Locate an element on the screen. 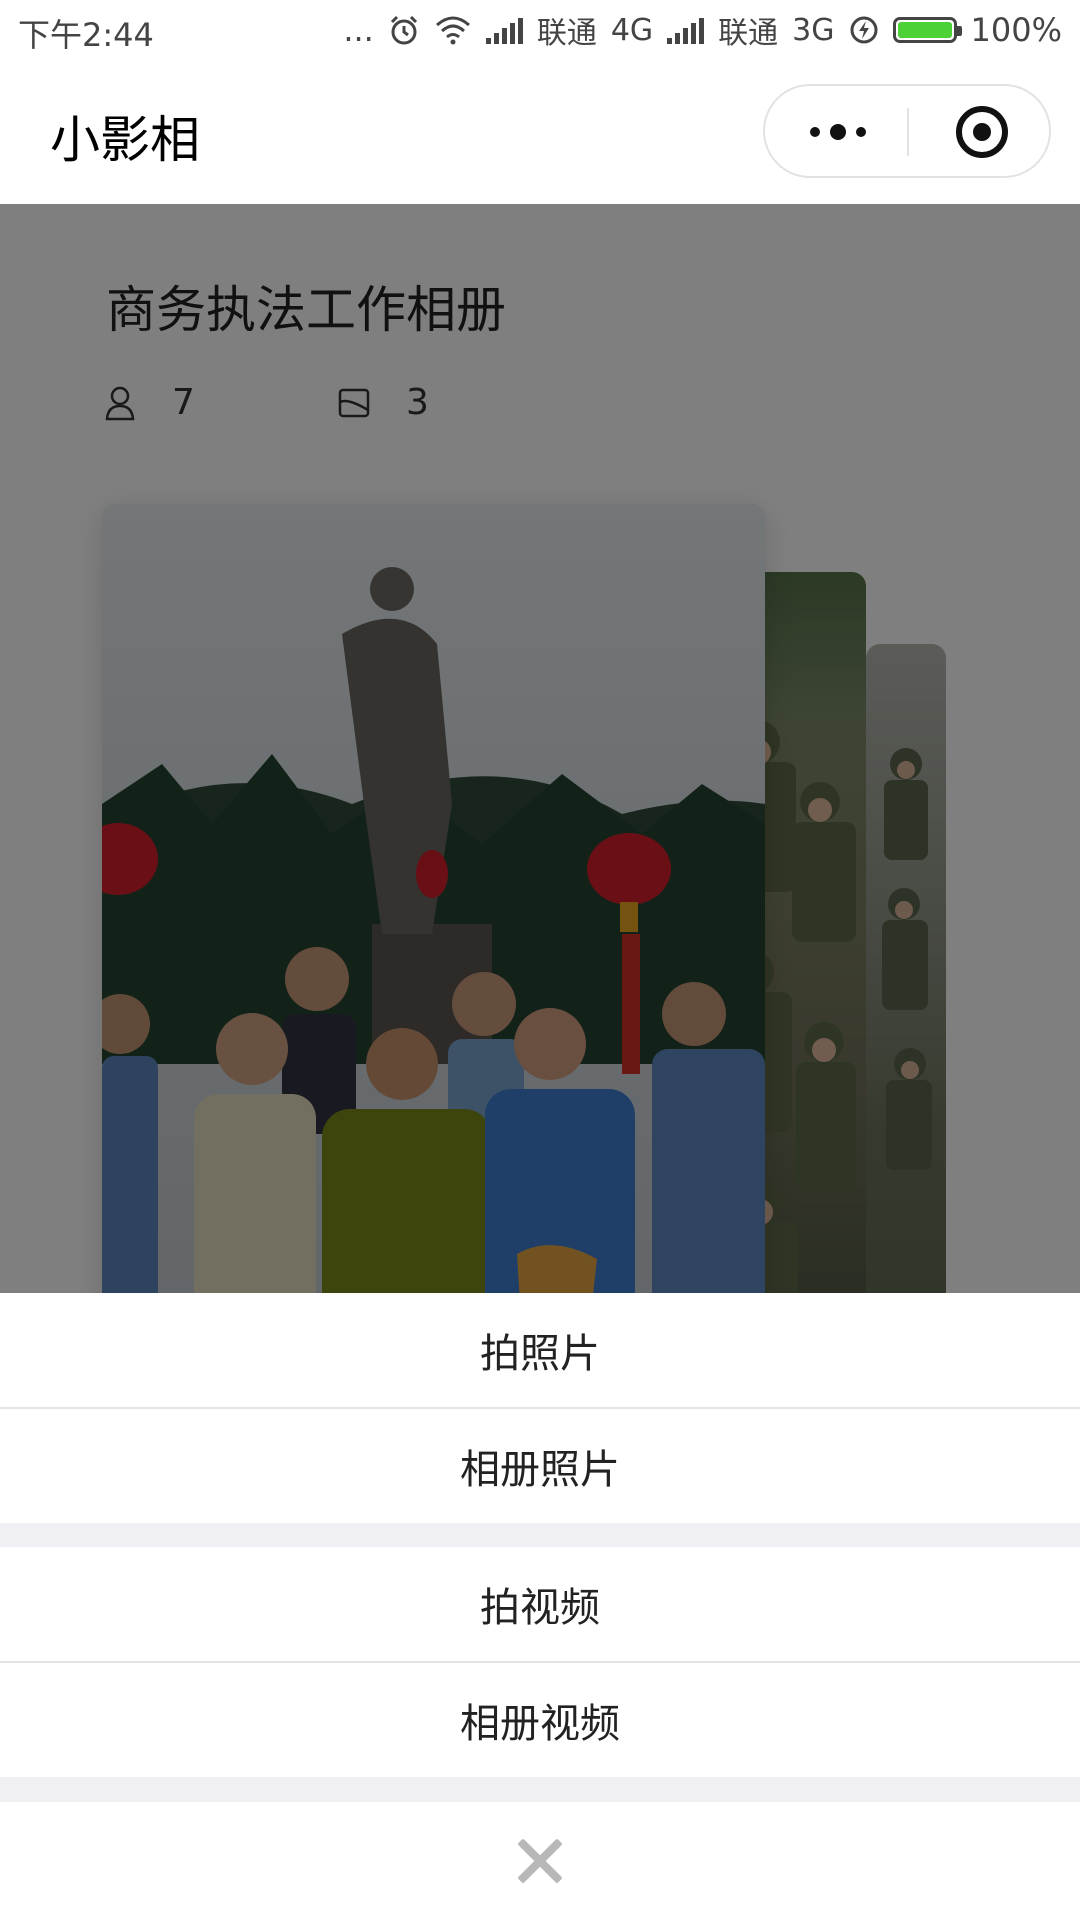  alarm-icon is located at coordinates (403, 30).